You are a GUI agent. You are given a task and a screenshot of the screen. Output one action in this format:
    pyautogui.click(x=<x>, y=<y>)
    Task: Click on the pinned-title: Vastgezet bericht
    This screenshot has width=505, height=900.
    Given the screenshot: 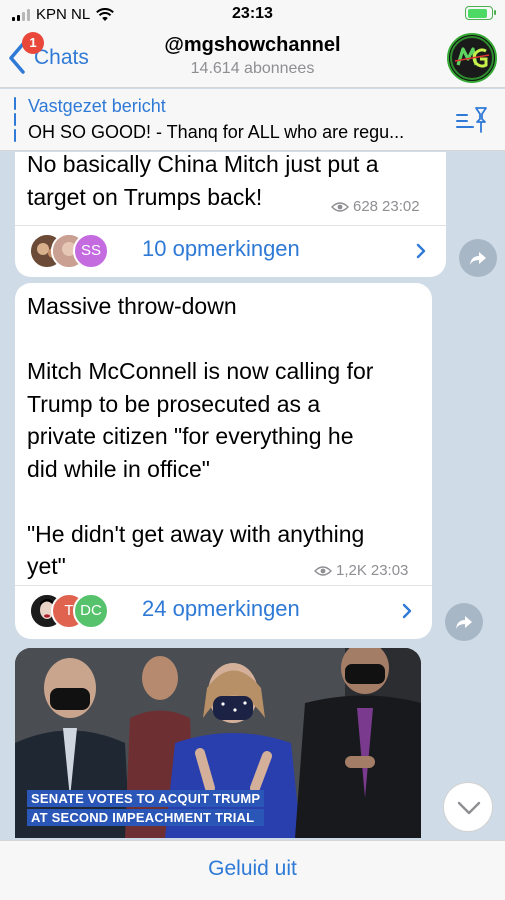 What is the action you would take?
    pyautogui.click(x=97, y=106)
    